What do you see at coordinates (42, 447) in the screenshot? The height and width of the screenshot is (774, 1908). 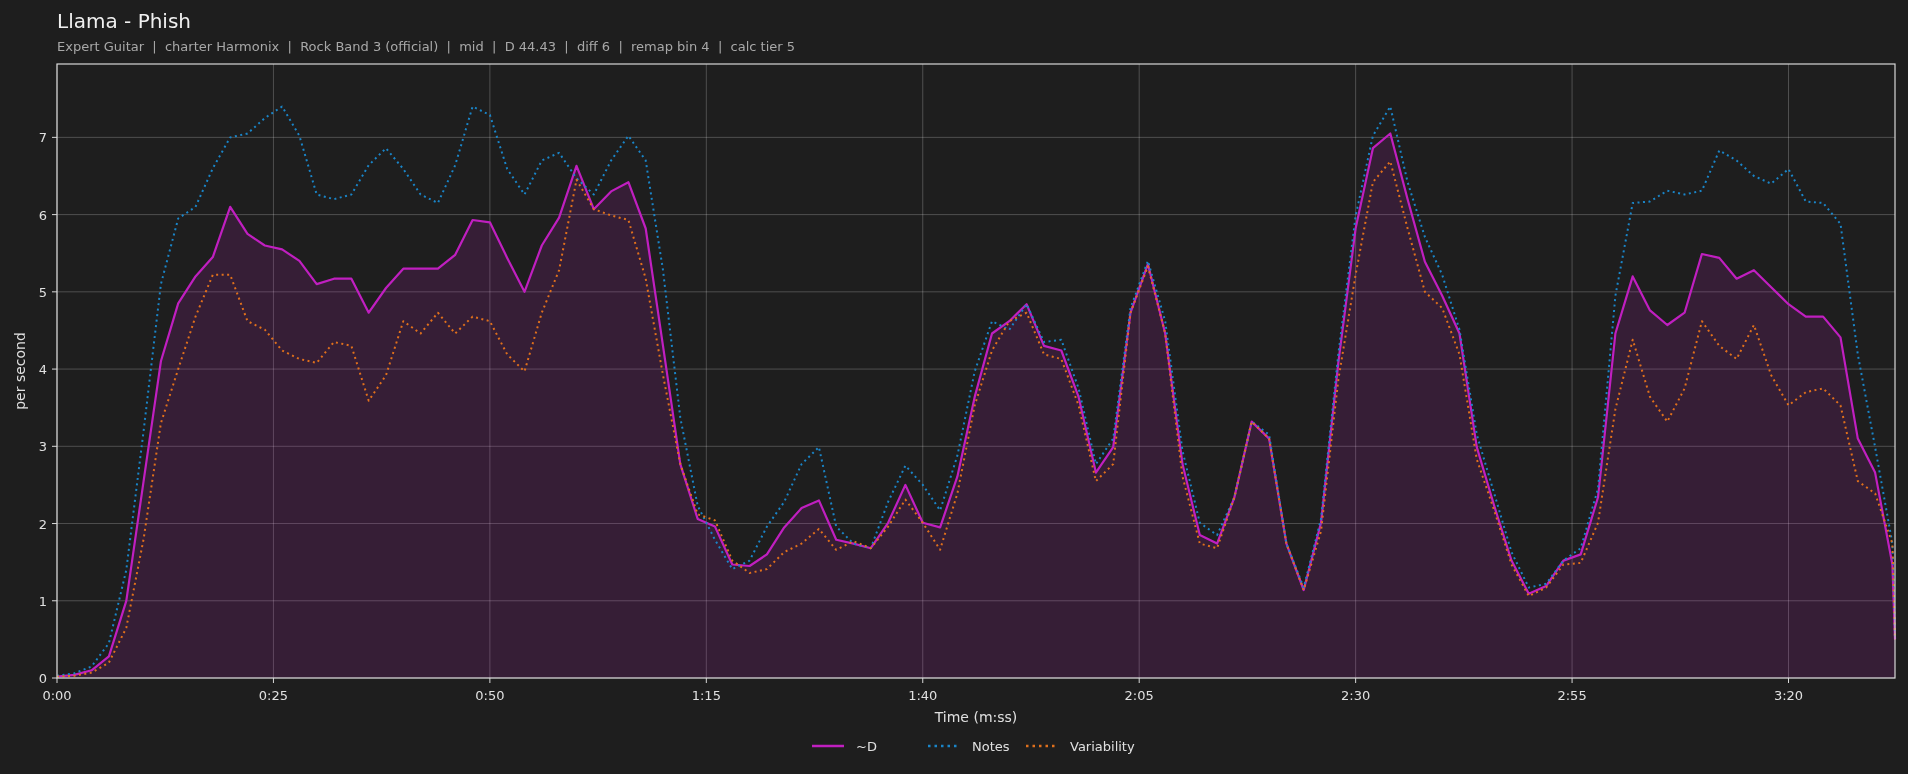 I see `y-tick-label: 3` at bounding box center [42, 447].